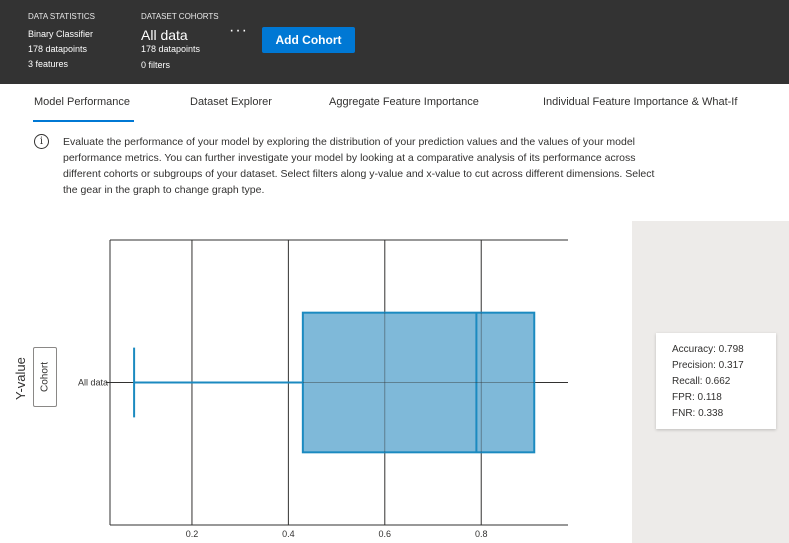  Describe the element at coordinates (180, 16) in the screenshot. I see `dataset-cohorts-label: DATASET COHORTS` at that location.